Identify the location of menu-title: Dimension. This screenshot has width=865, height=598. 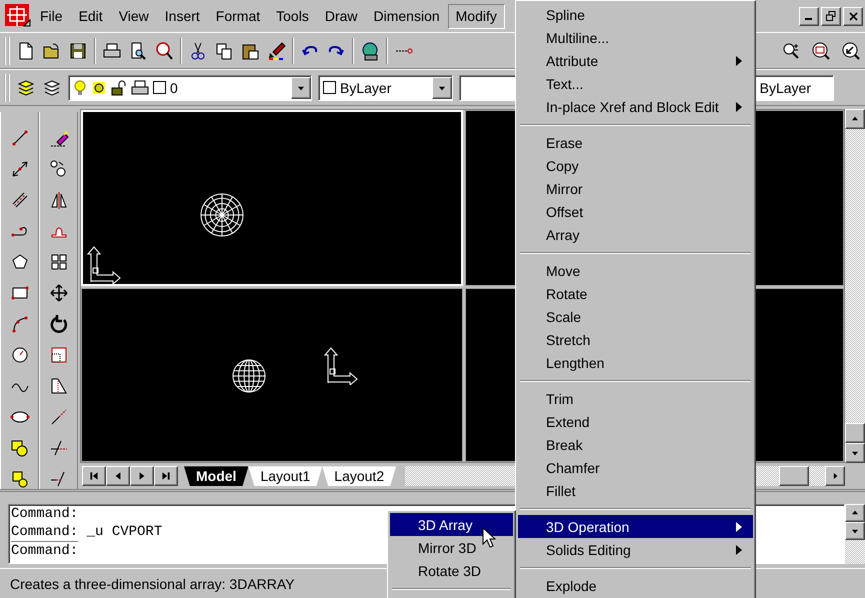
(407, 16).